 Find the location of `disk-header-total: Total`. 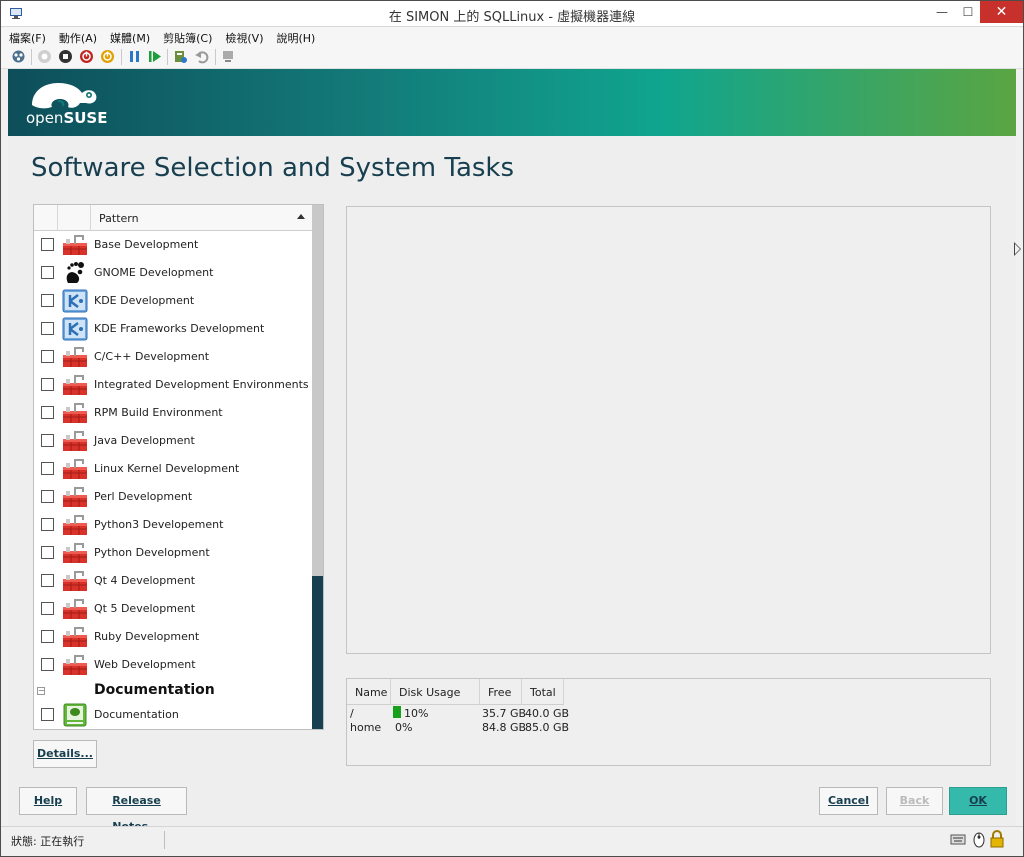

disk-header-total: Total is located at coordinates (543, 692).